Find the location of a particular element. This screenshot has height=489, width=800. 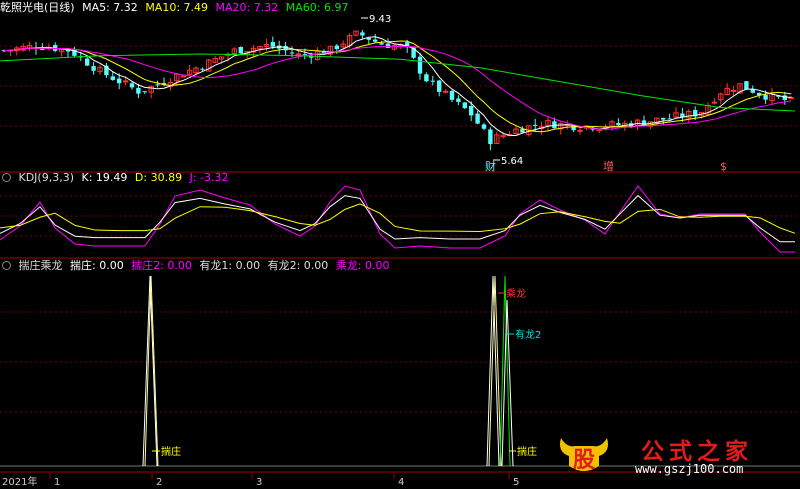

low-price-label: 5.64 is located at coordinates (512, 161).